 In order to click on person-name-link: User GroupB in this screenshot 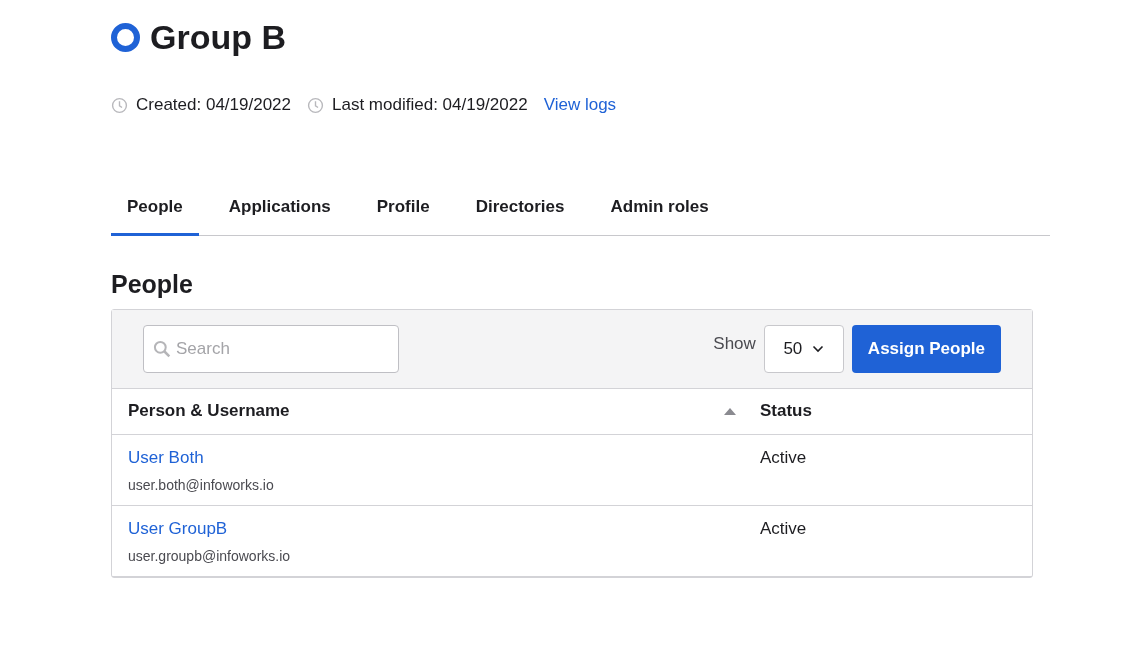, I will do `click(178, 529)`.